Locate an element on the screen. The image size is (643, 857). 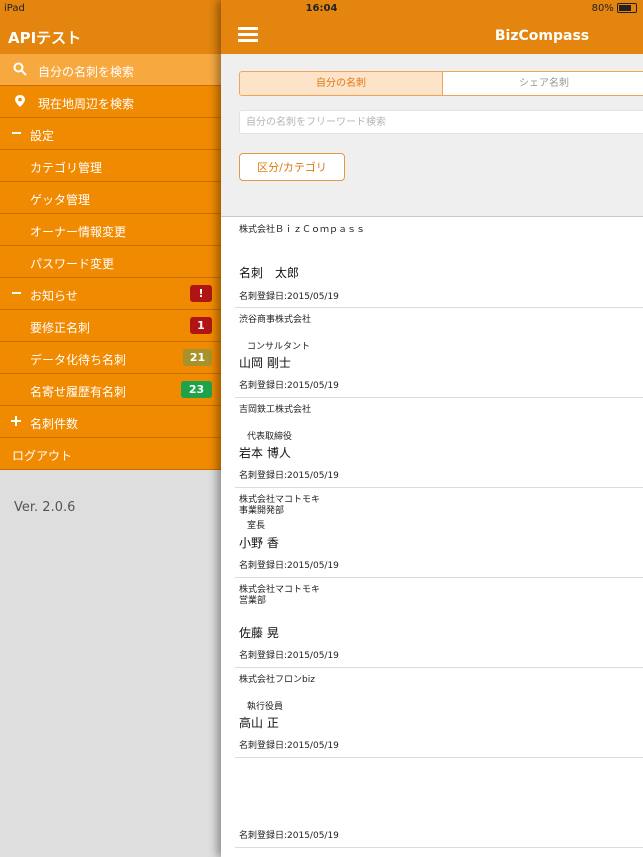
tab-segment: 自分の名刺 シェア名刺 is located at coordinates (441, 83).